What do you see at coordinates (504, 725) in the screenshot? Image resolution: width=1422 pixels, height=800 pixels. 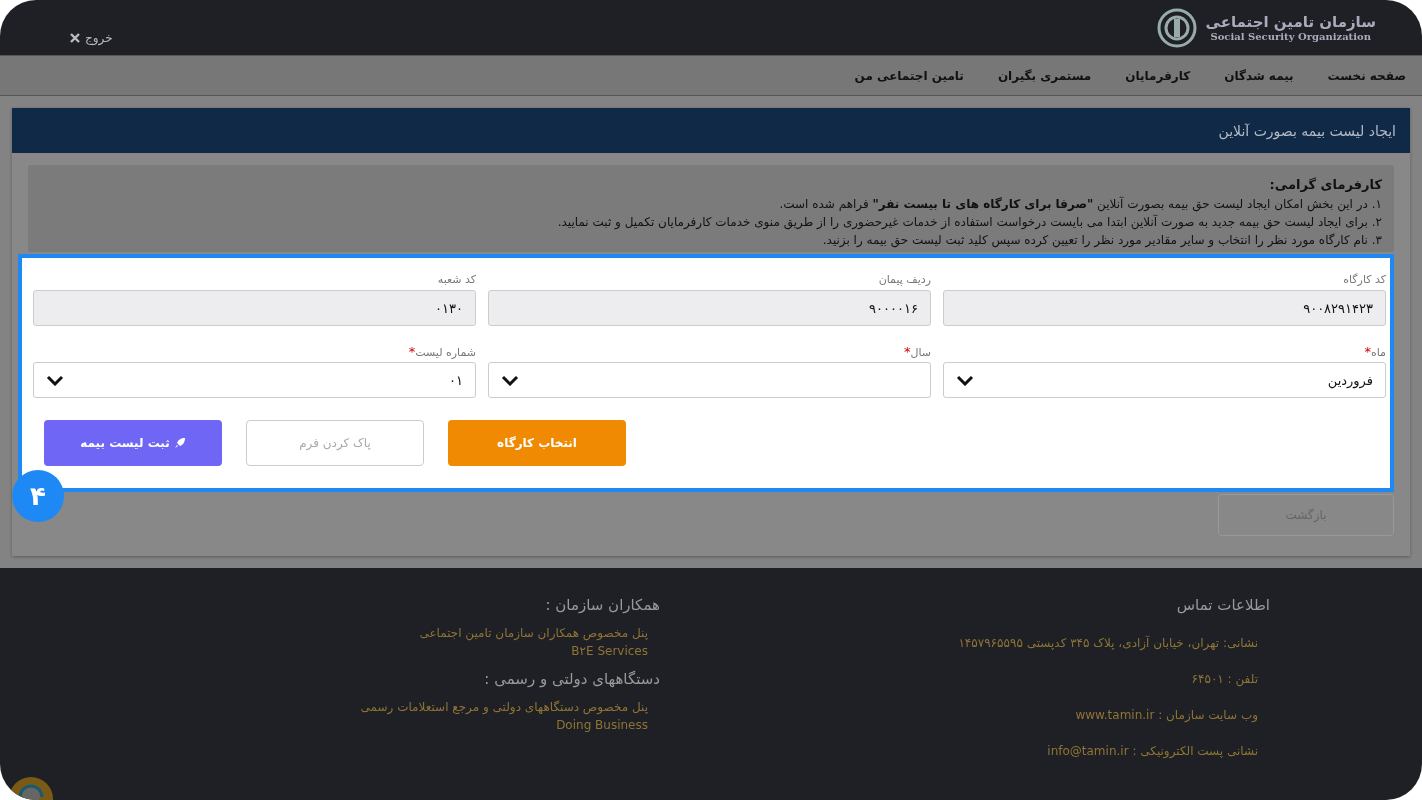 I see `footer-link: Doing Business` at bounding box center [504, 725].